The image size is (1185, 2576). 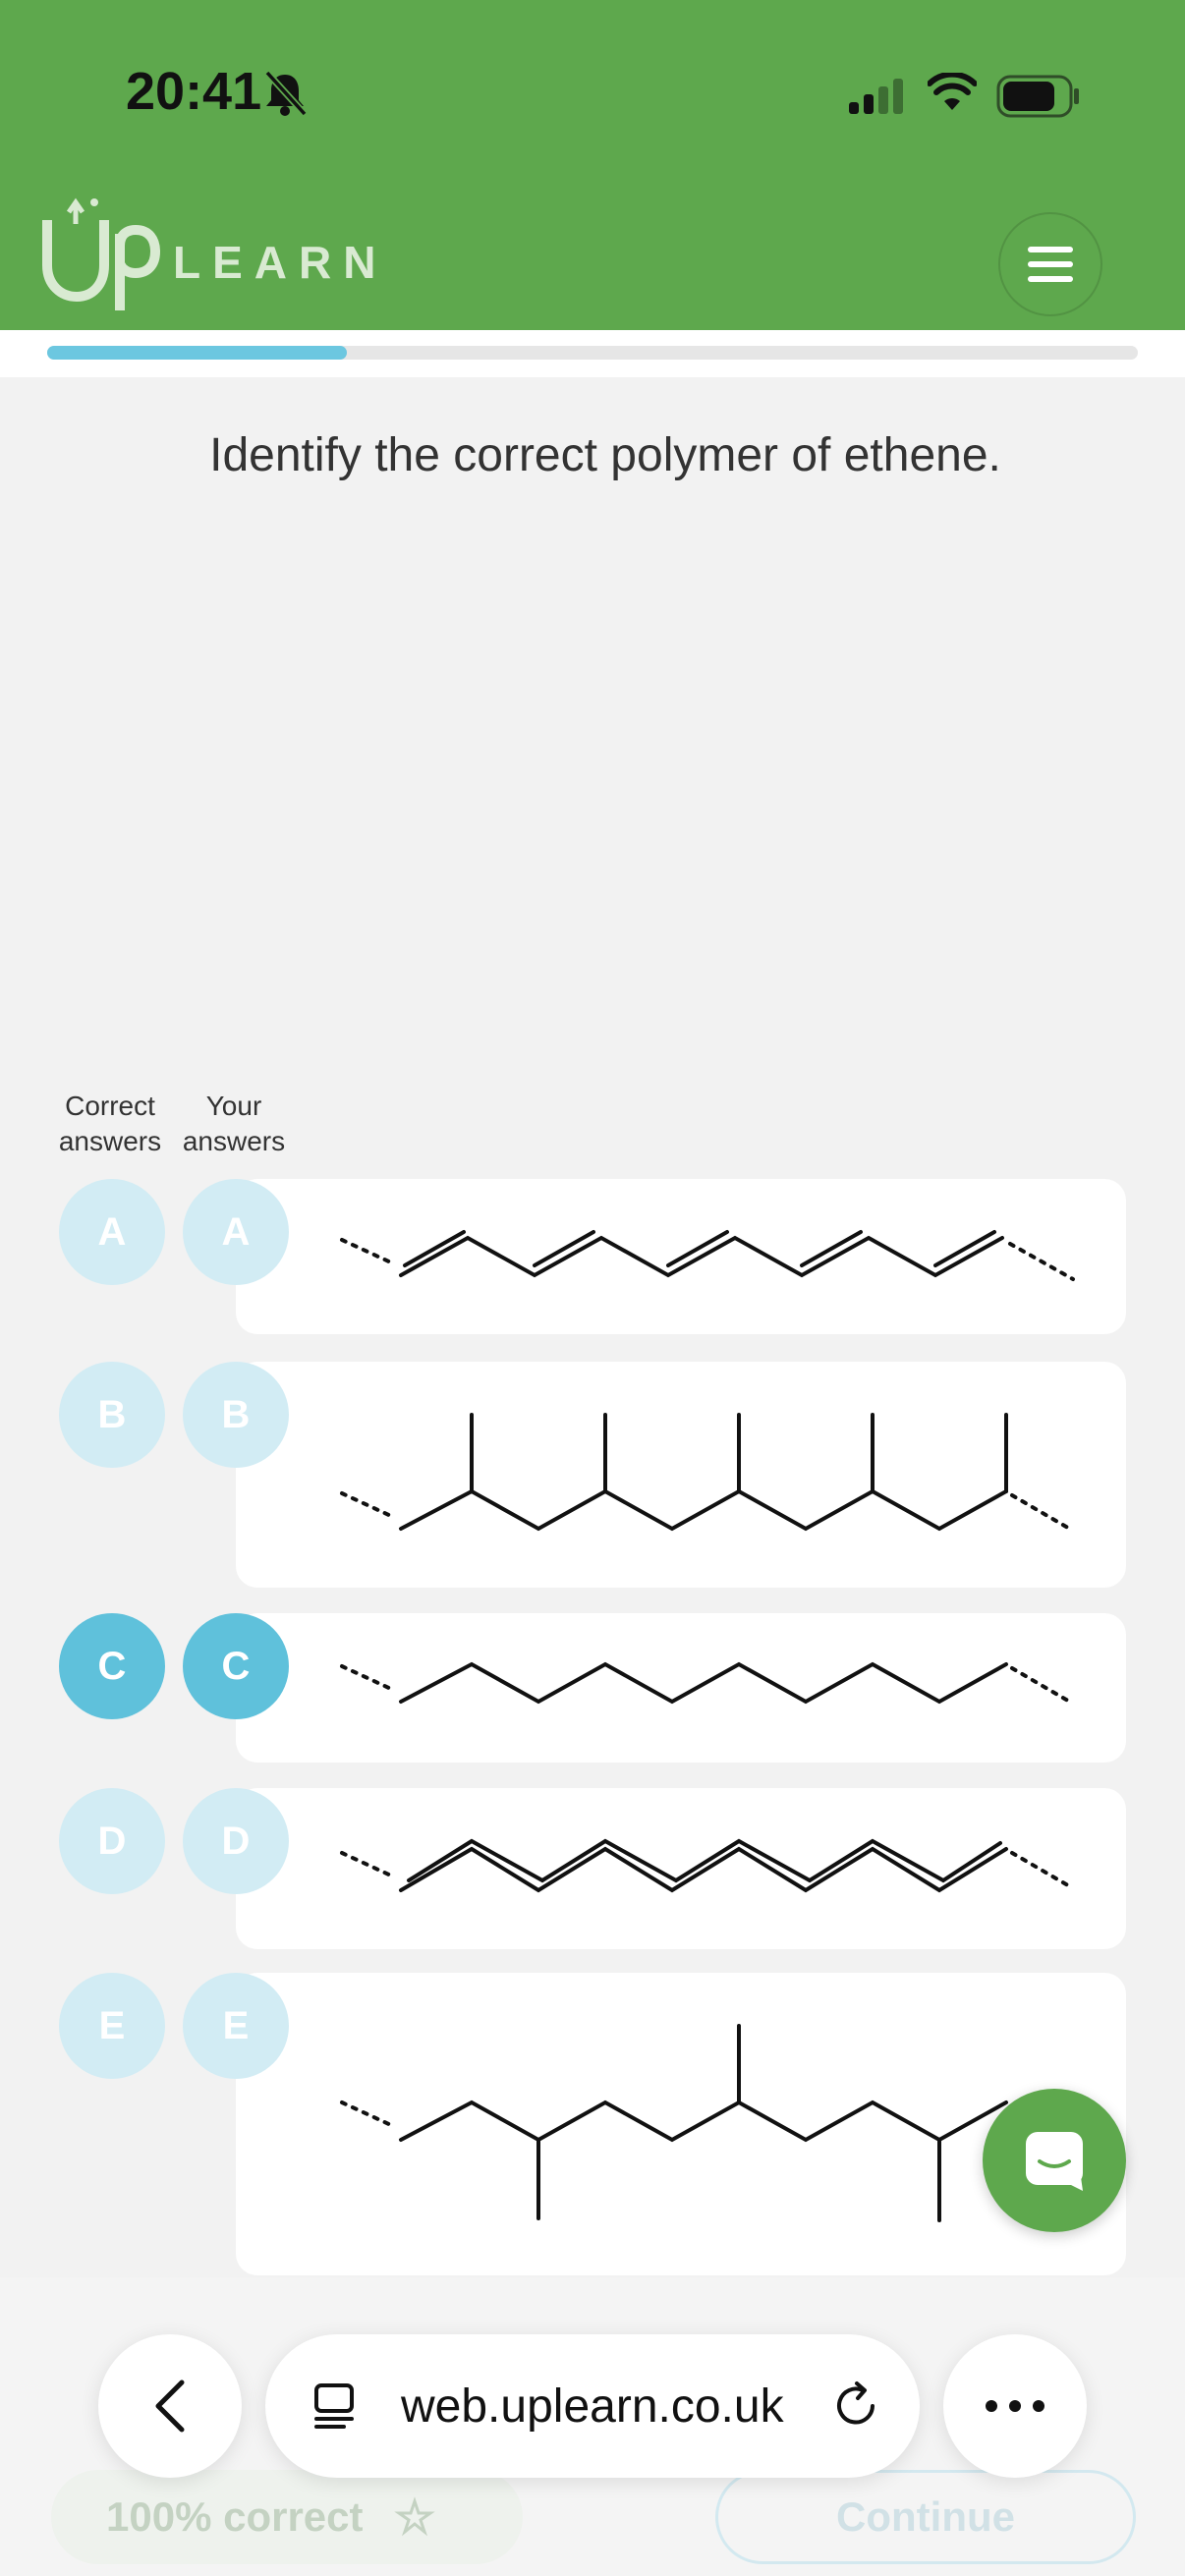 I want to click on browser-back-button, so click(x=170, y=2406).